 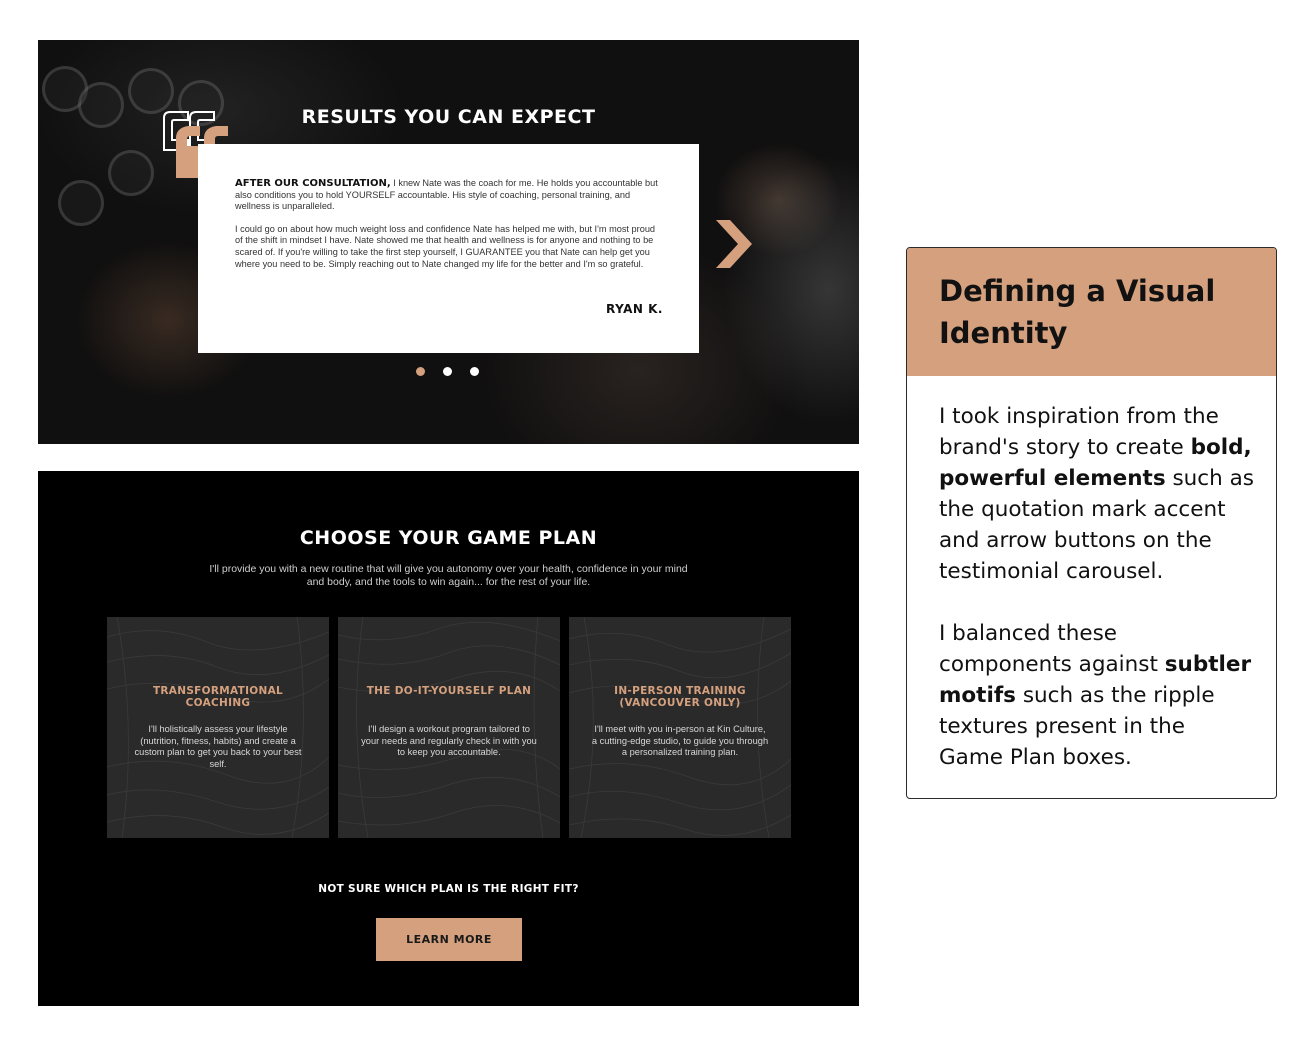 What do you see at coordinates (218, 697) in the screenshot?
I see `plan-title: TRANSFORMATIONAL COACHING` at bounding box center [218, 697].